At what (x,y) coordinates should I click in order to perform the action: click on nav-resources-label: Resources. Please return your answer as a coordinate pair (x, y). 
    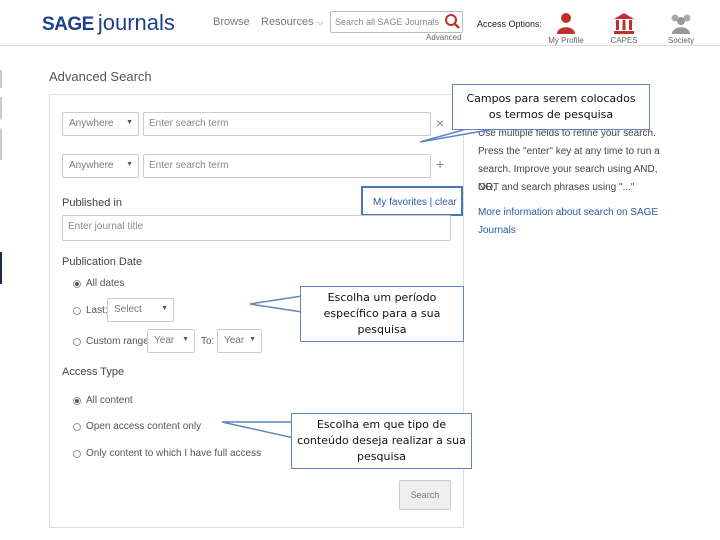
    Looking at the image, I should click on (287, 22).